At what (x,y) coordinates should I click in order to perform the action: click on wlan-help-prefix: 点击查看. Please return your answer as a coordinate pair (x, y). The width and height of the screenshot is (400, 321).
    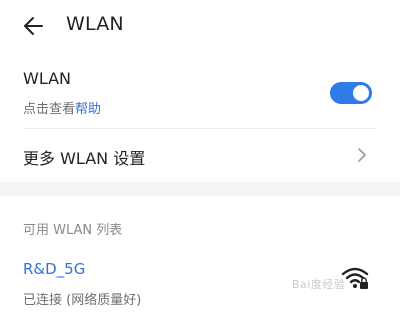
    Looking at the image, I should click on (49, 109).